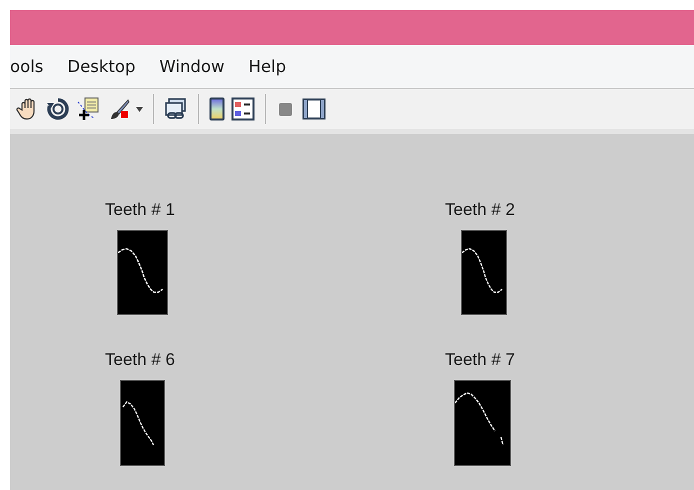 This screenshot has width=694, height=490. I want to click on menu-item: Window, so click(191, 66).